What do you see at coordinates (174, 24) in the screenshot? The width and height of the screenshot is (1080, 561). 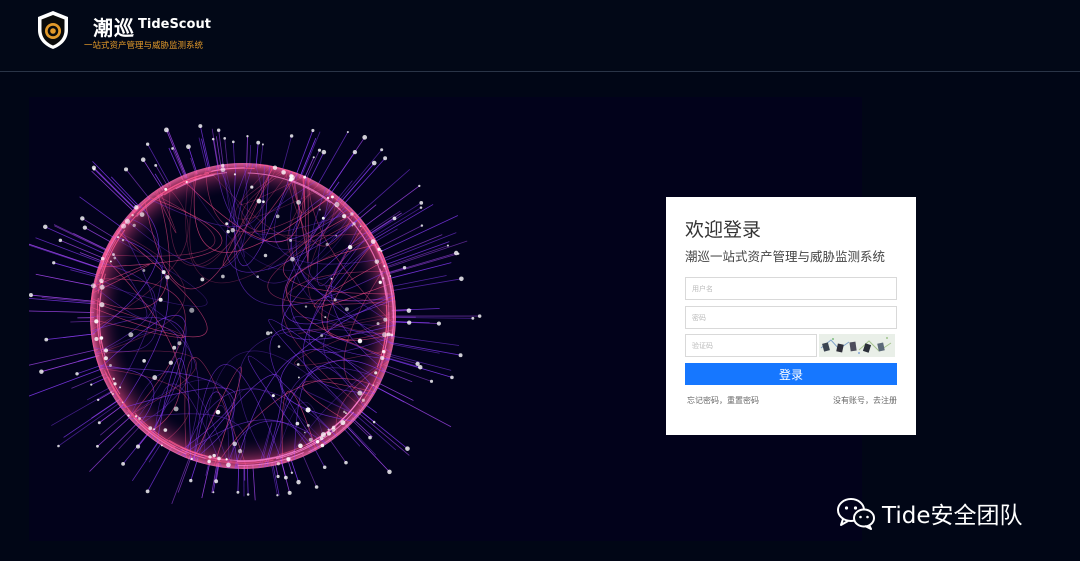 I see `brand-name-en: TideScout` at bounding box center [174, 24].